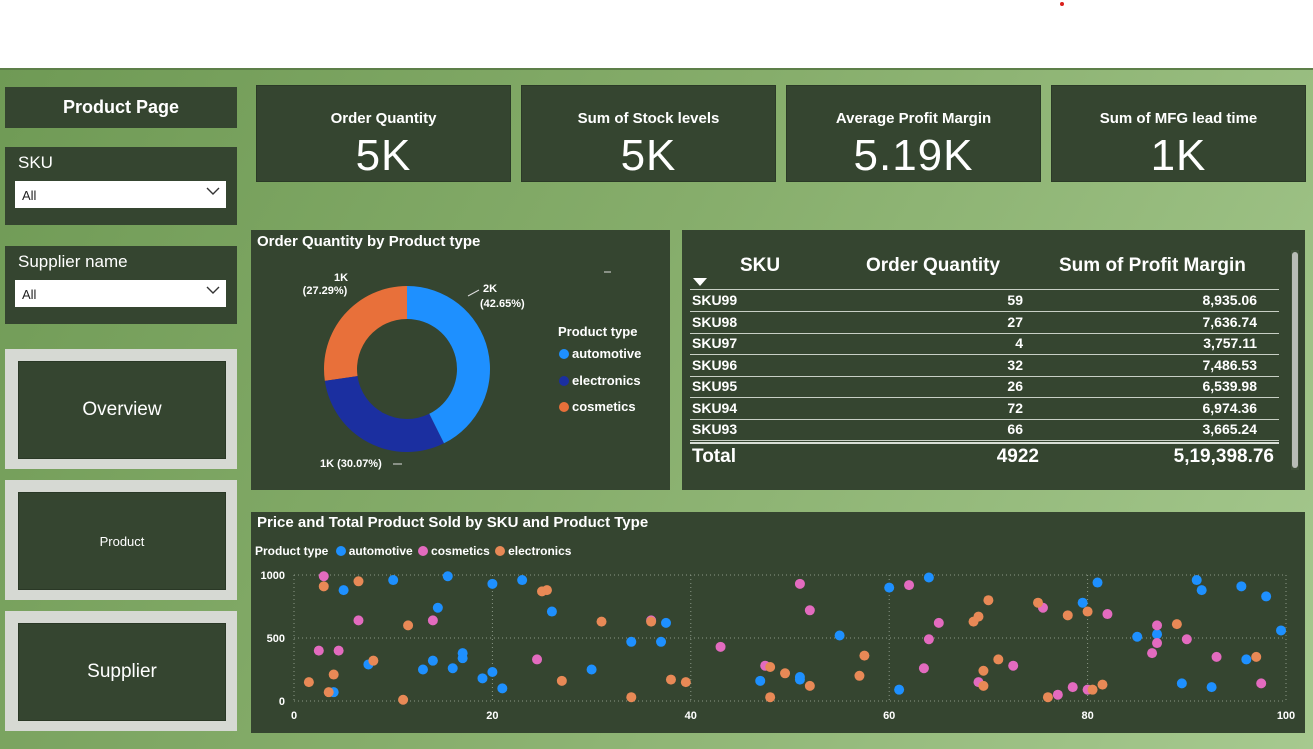  What do you see at coordinates (1152, 266) in the screenshot?
I see `column-header-profit-margin: Sum of Profit Margin` at bounding box center [1152, 266].